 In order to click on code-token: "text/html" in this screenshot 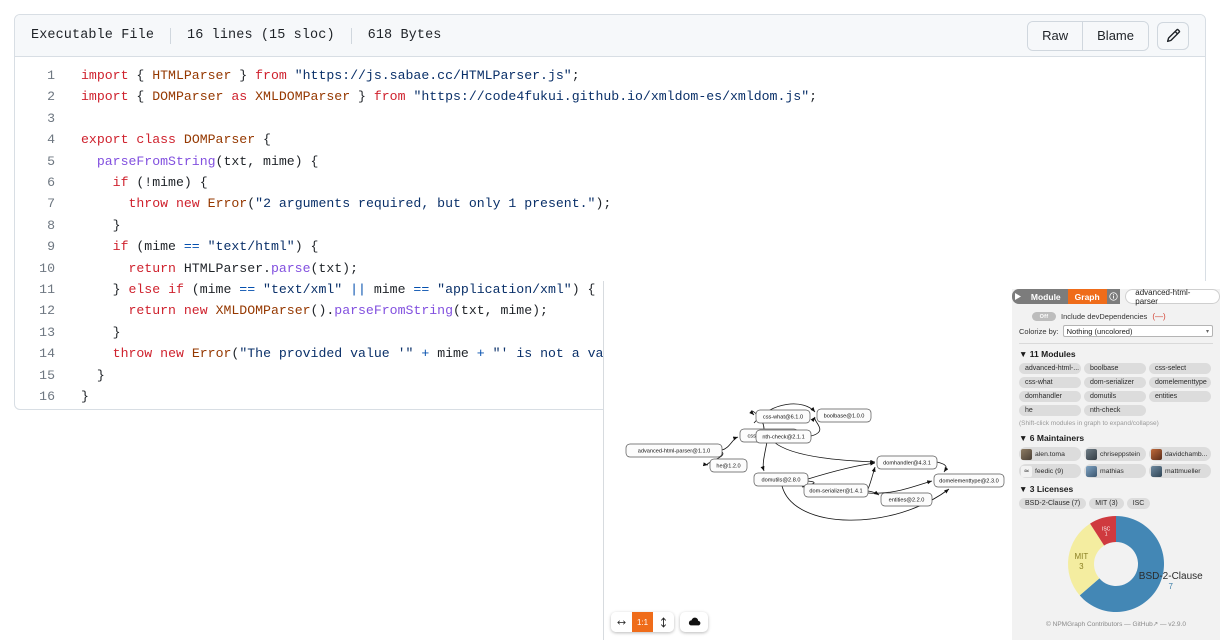, I will do `click(251, 247)`.